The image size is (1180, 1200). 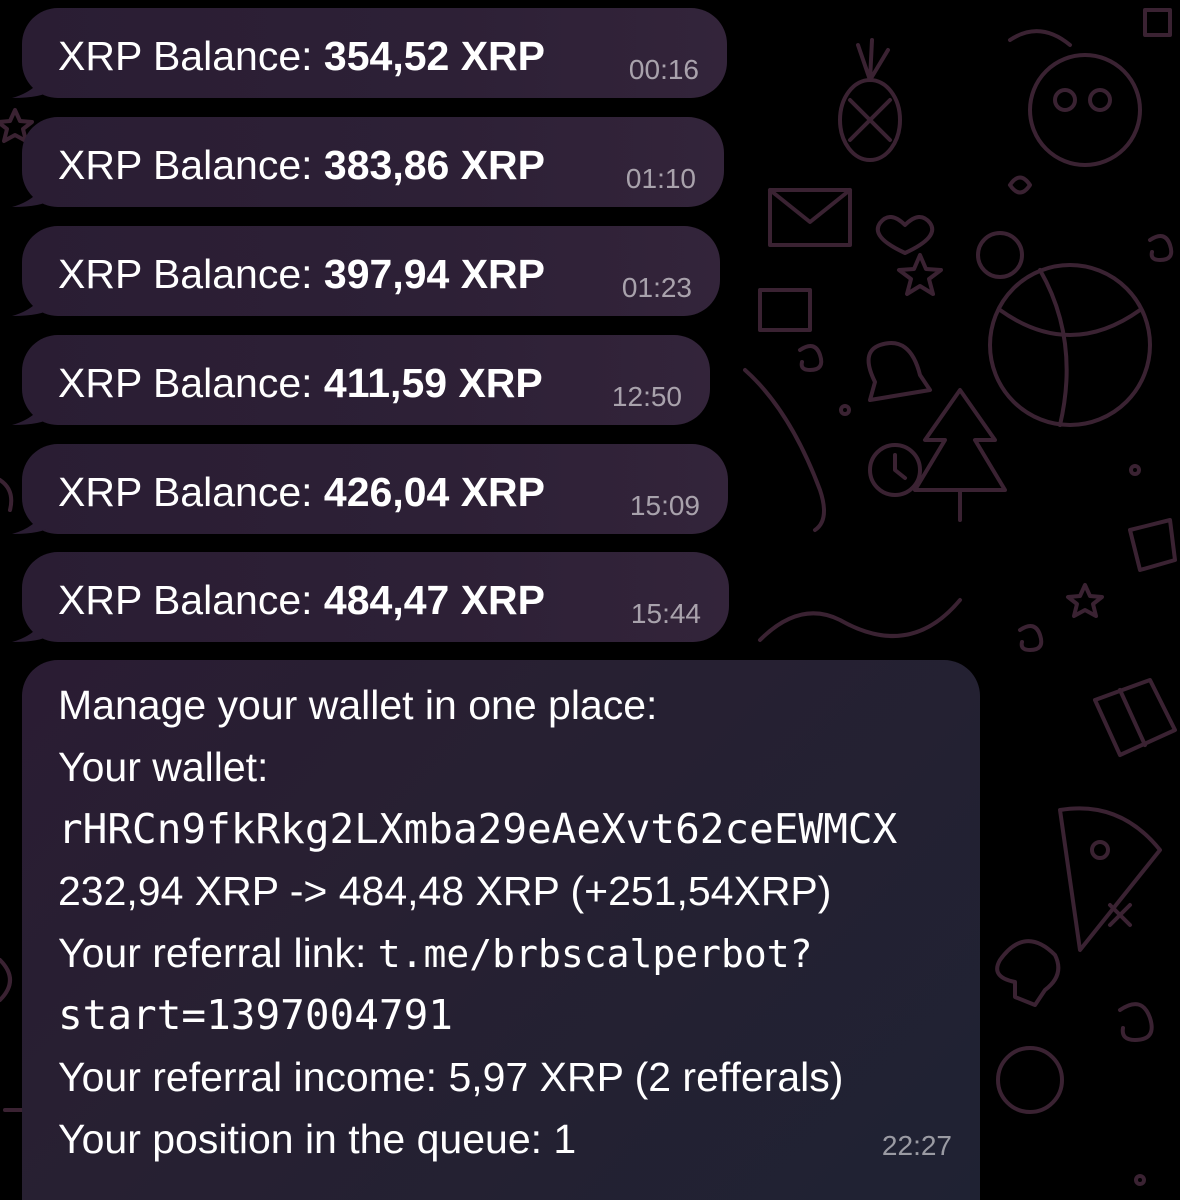 I want to click on wallet-label: Your wallet:, so click(x=163, y=767).